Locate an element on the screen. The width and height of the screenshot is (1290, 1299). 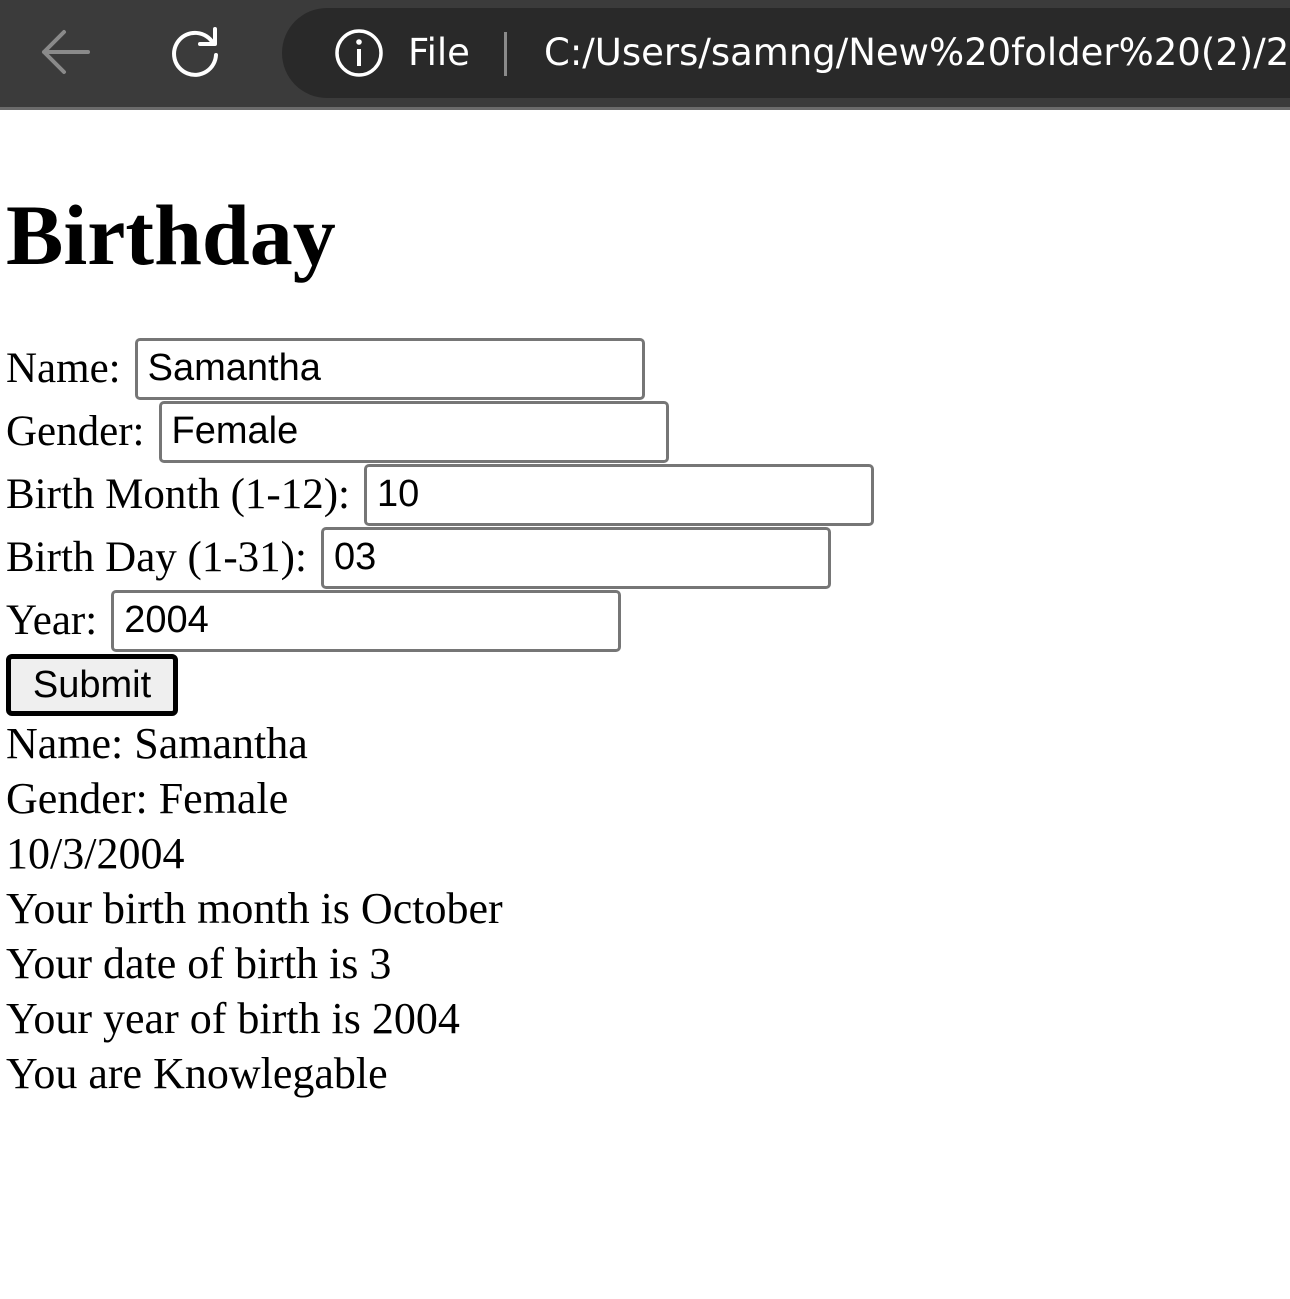
address-bar: File C:/Users/samng/New%20folder%20(2)/2 is located at coordinates (786, 53).